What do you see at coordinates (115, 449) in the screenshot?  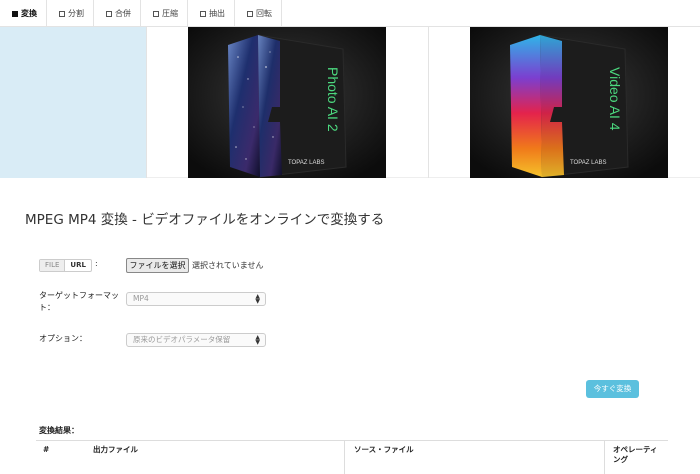 I see `column-header-output-file: 出力ファイル` at bounding box center [115, 449].